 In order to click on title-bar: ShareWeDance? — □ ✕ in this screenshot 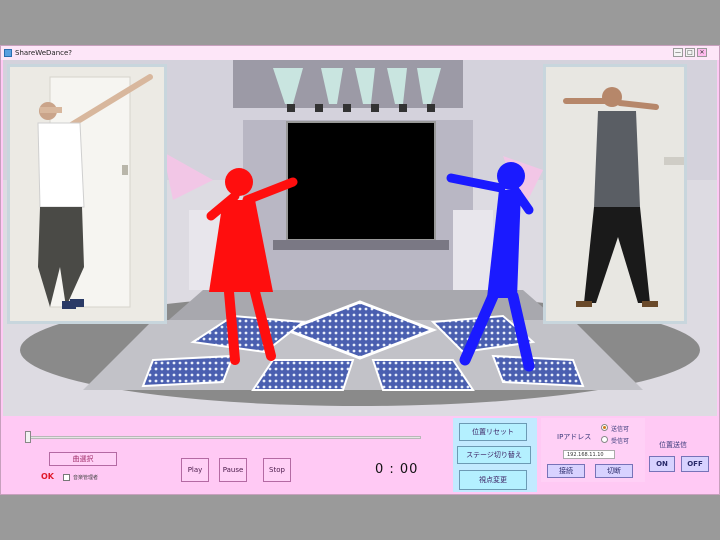, I will do `click(360, 53)`.